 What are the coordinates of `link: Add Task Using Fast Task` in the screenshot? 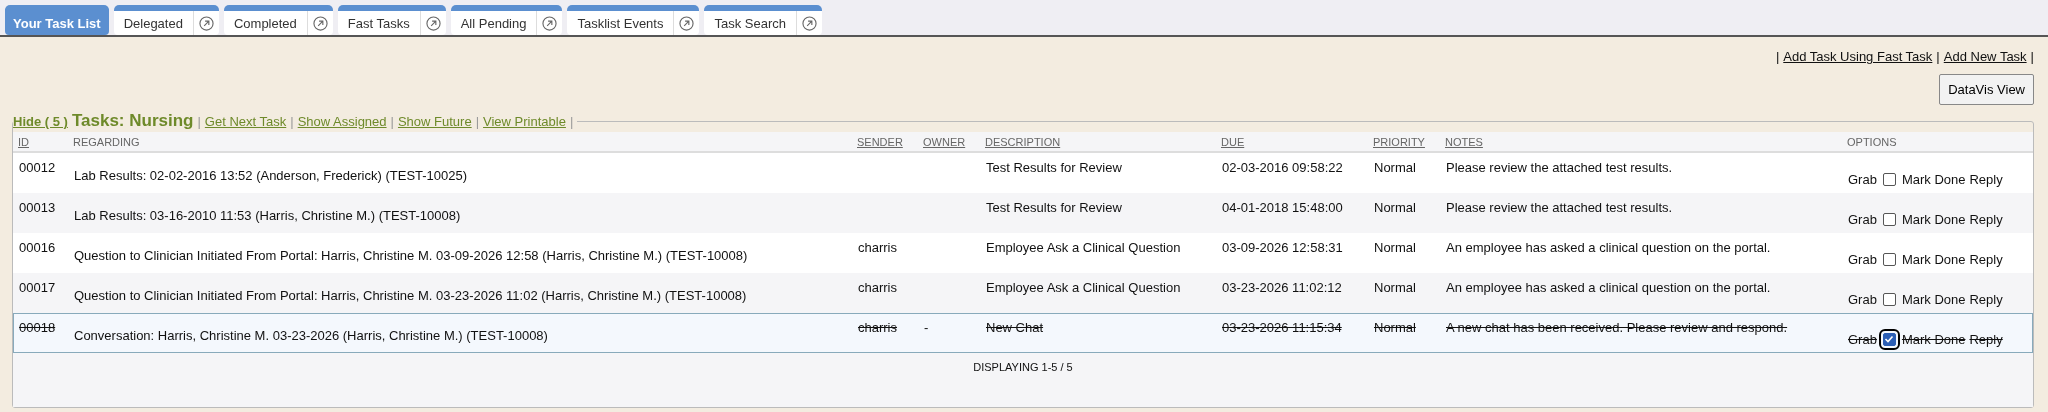 It's located at (1858, 56).